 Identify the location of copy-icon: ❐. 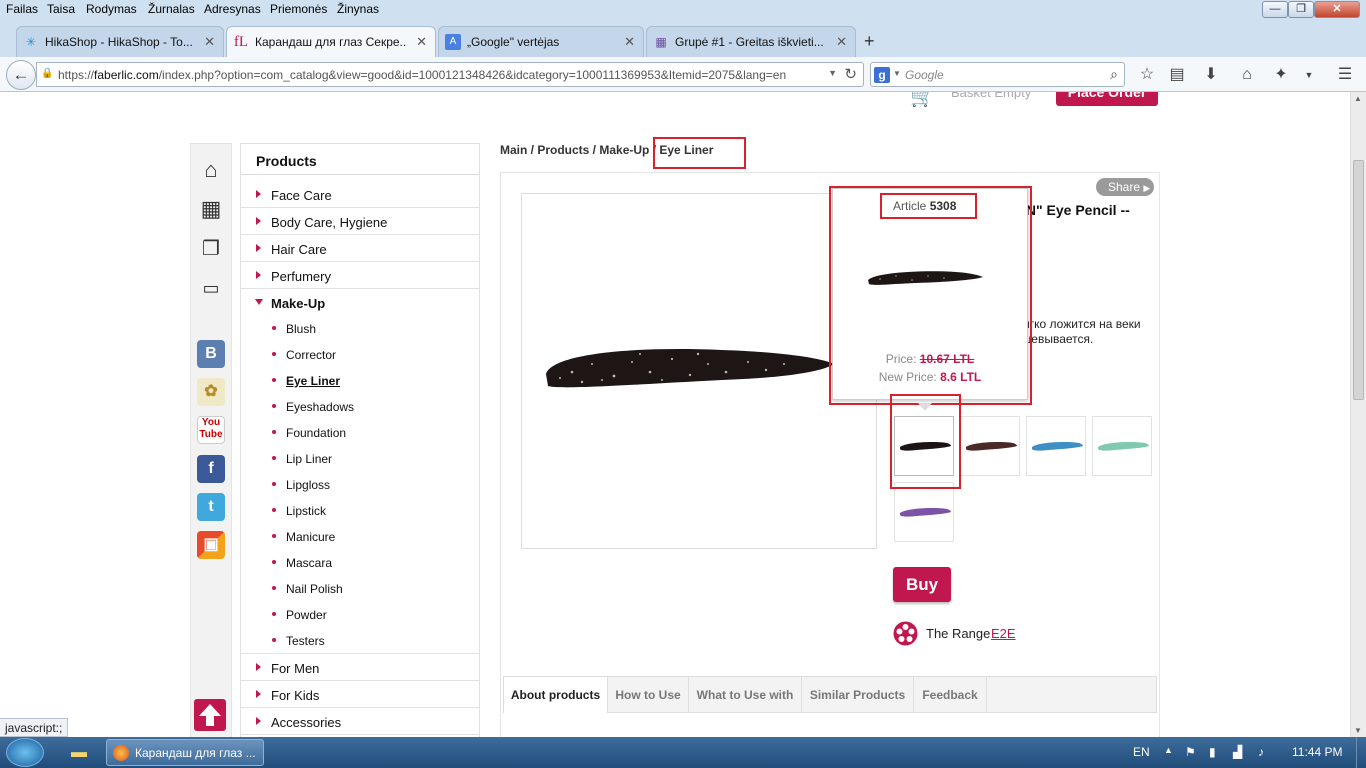
(211, 249).